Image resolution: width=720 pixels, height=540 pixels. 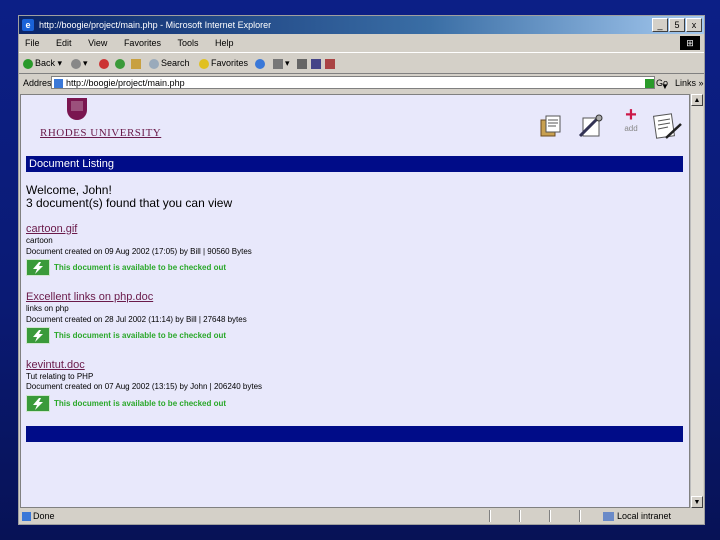 I want to click on address-value: http://boogie/project/main.php, so click(x=125, y=83).